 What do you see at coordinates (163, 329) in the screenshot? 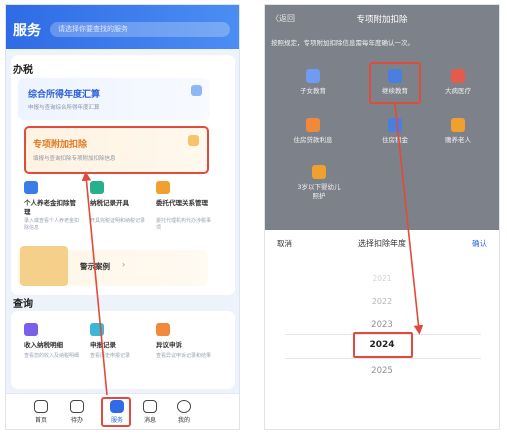
I see `appeal-icon` at bounding box center [163, 329].